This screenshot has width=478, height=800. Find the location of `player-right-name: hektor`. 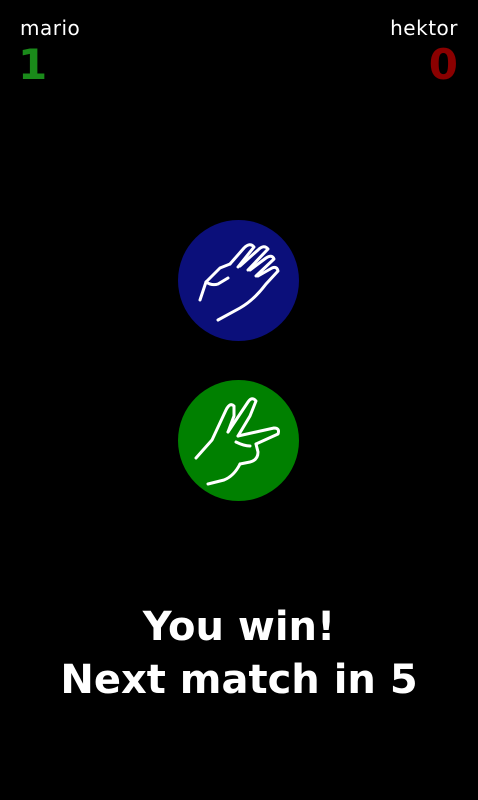

player-right-name: hektor is located at coordinates (424, 28).